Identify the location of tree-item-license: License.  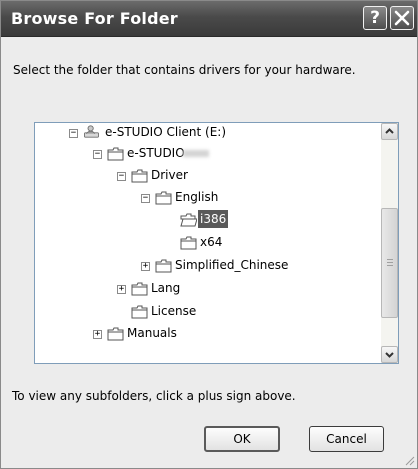
(207, 312).